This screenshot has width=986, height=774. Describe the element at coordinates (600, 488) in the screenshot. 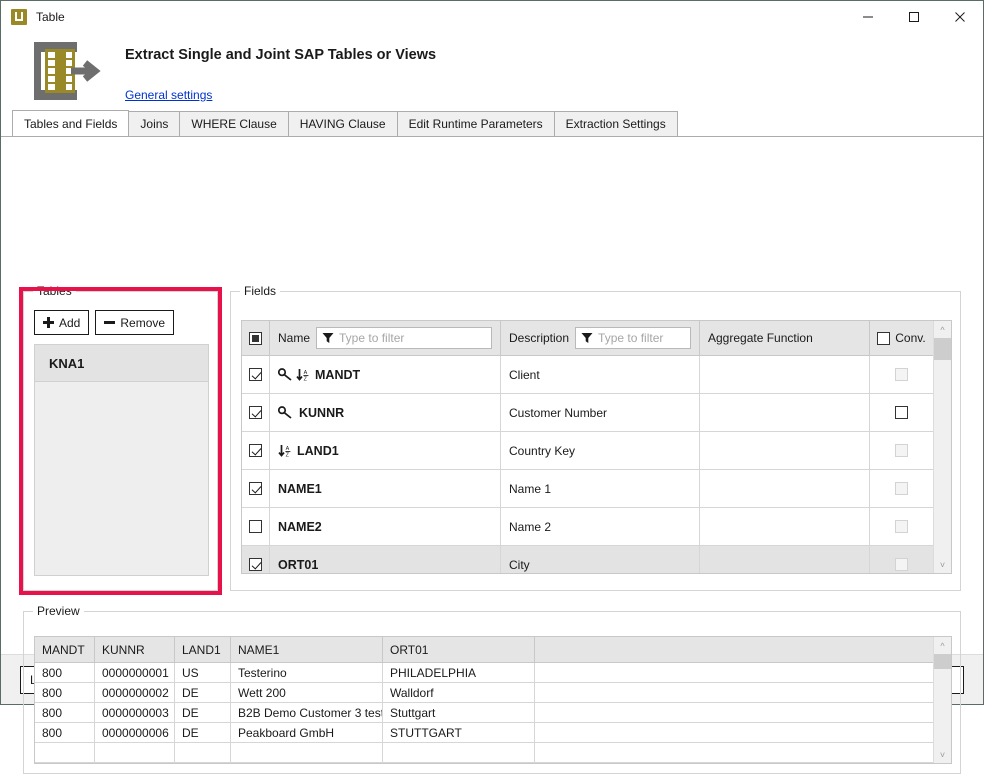

I see `row-description-cell: Name 1` at that location.